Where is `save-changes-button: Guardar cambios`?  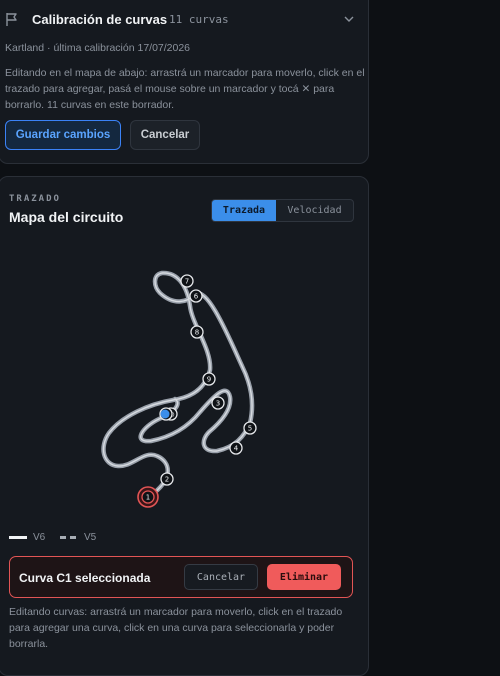
save-changes-button: Guardar cambios is located at coordinates (63, 135).